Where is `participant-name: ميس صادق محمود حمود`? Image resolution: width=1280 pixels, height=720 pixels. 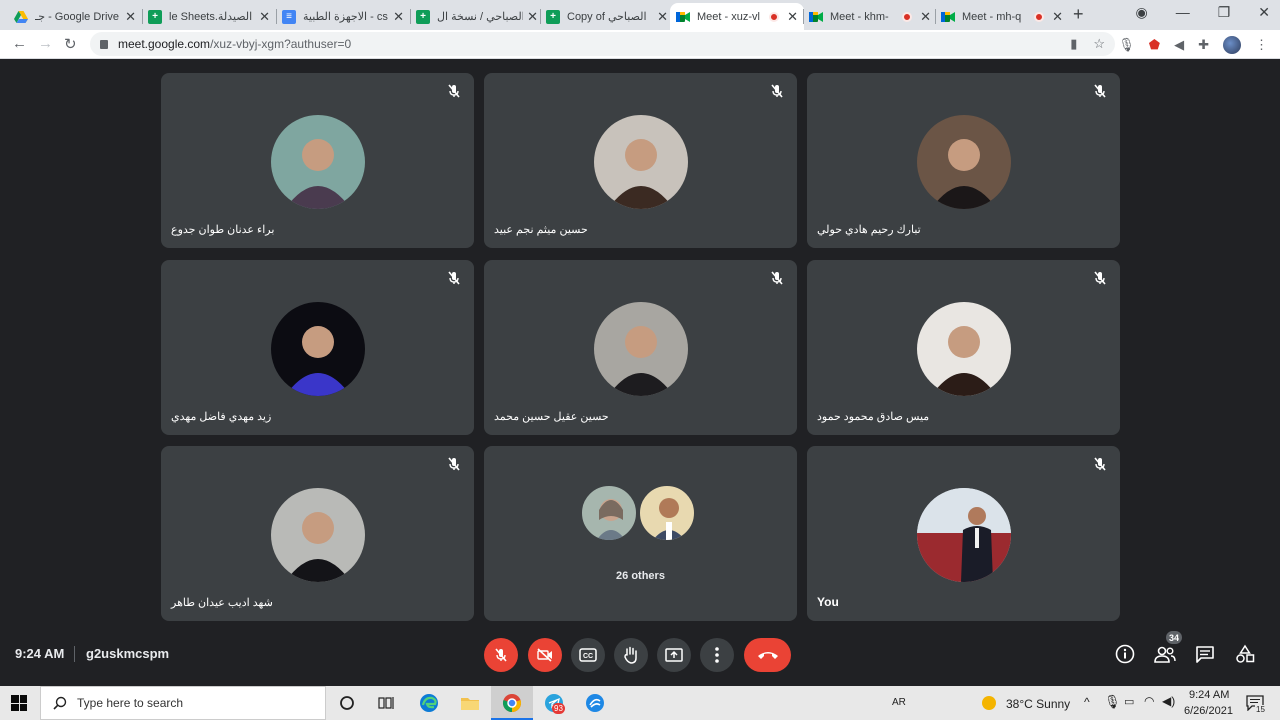 participant-name: ميس صادق محمود حمود is located at coordinates (873, 417).